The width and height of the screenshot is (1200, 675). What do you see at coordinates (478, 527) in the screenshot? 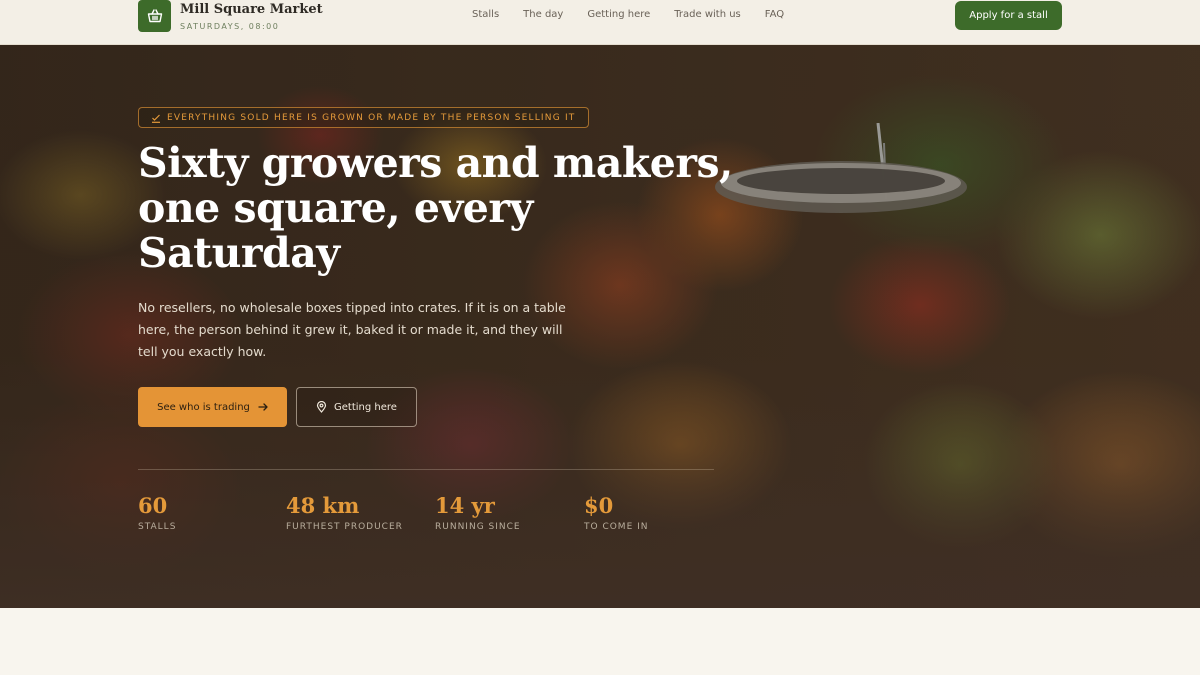
I see `stat-label: RUNNING SINCE` at bounding box center [478, 527].